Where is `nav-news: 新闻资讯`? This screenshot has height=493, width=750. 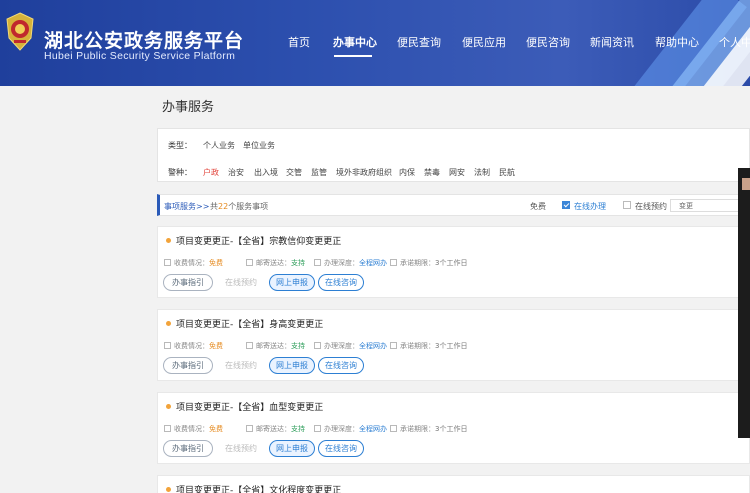
nav-news: 新闻资讯 is located at coordinates (612, 42).